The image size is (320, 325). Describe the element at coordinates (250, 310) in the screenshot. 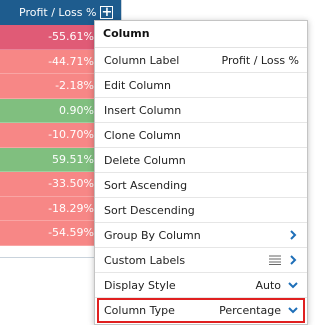

I see `column-type-value: Percentage` at that location.